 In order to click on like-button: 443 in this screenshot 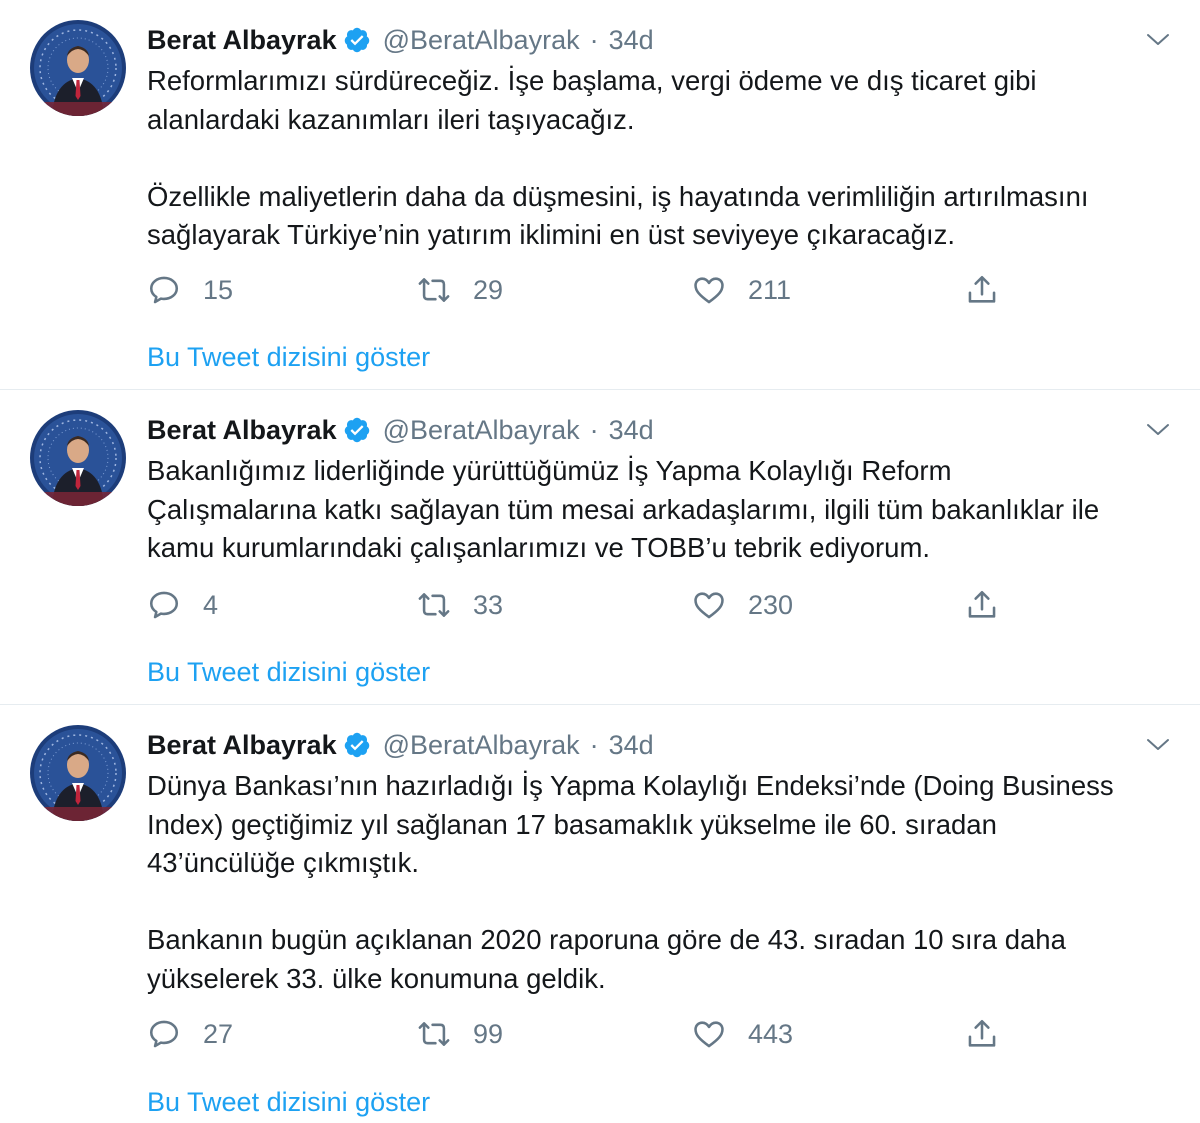, I will do `click(742, 1034)`.